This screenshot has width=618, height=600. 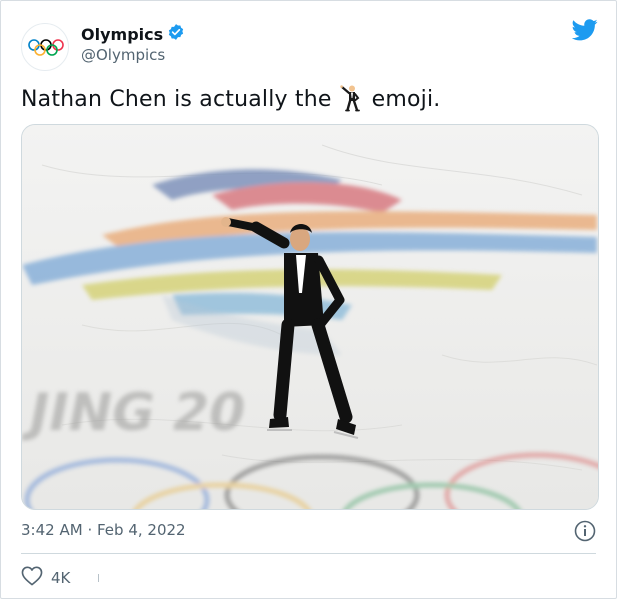 What do you see at coordinates (176, 99) in the screenshot?
I see `tweet-text-start: Nathan Chen is actually the` at bounding box center [176, 99].